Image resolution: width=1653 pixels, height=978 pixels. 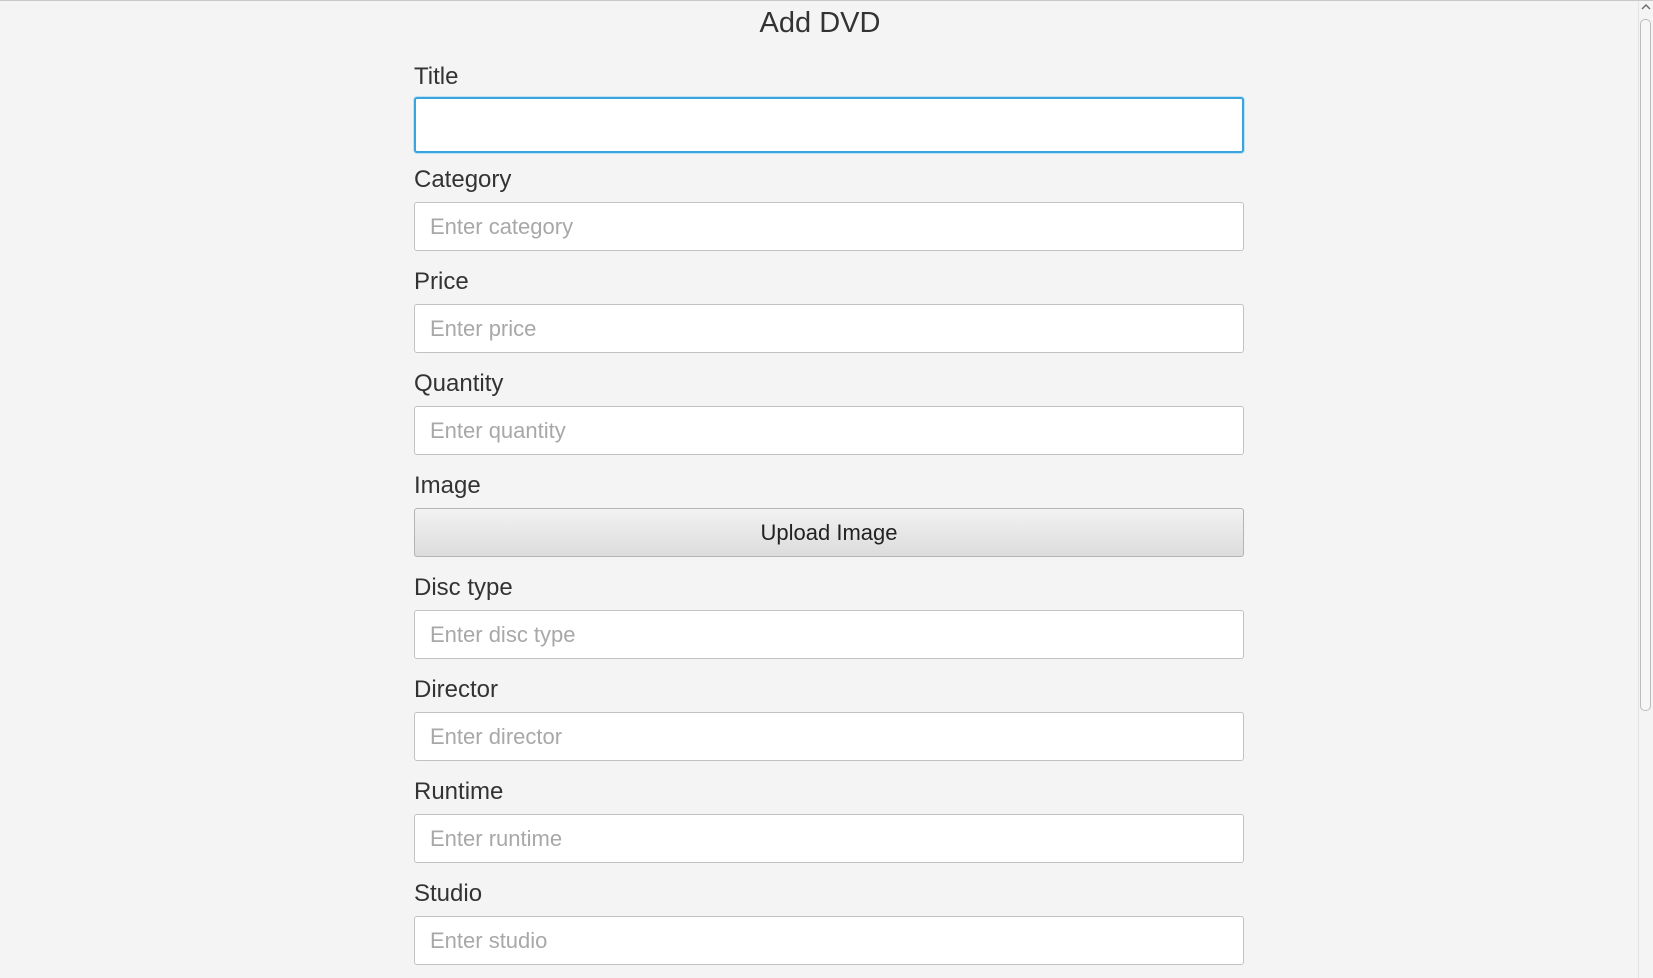 What do you see at coordinates (829, 736) in the screenshot?
I see `director-input` at bounding box center [829, 736].